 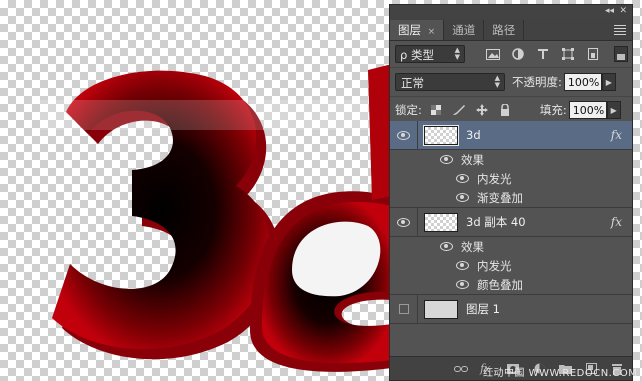 What do you see at coordinates (553, 110) in the screenshot?
I see `fill-label: 填充:` at bounding box center [553, 110].